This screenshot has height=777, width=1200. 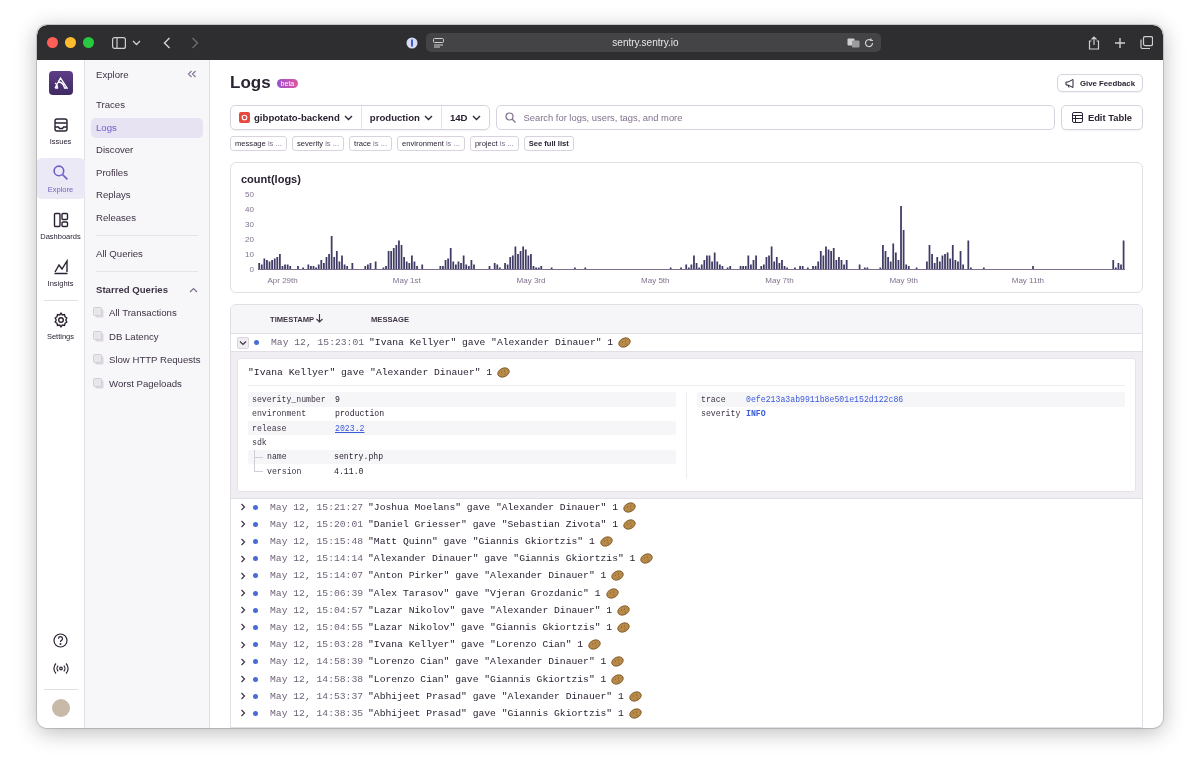 What do you see at coordinates (300, 457) in the screenshot?
I see `attribute-key: name` at bounding box center [300, 457].